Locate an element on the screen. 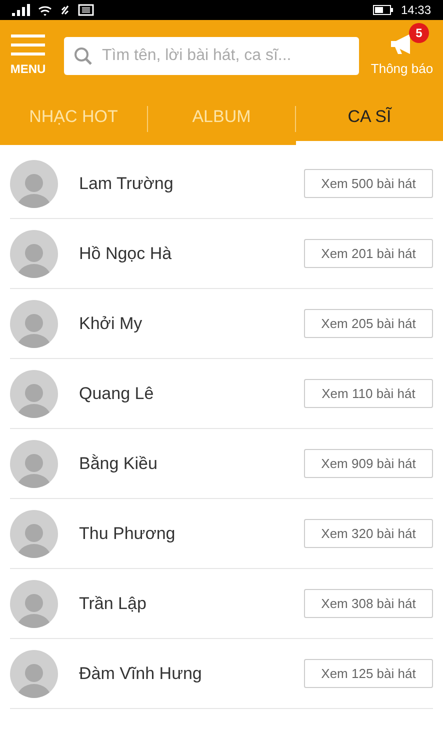 The height and width of the screenshot is (738, 443). notification-count: 5 is located at coordinates (419, 33).